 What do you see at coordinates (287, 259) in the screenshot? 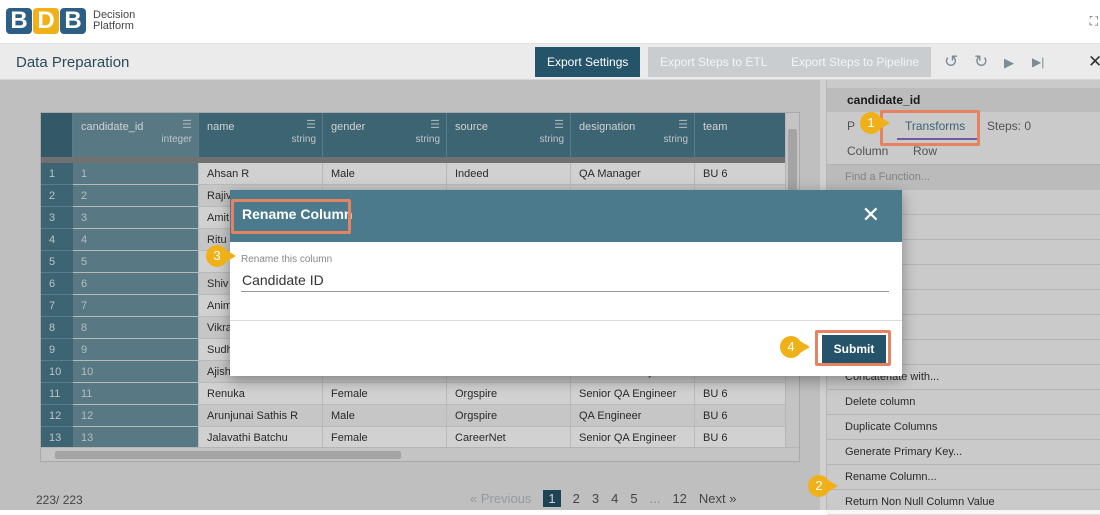
I see `rename-field-label: Rename this column` at bounding box center [287, 259].